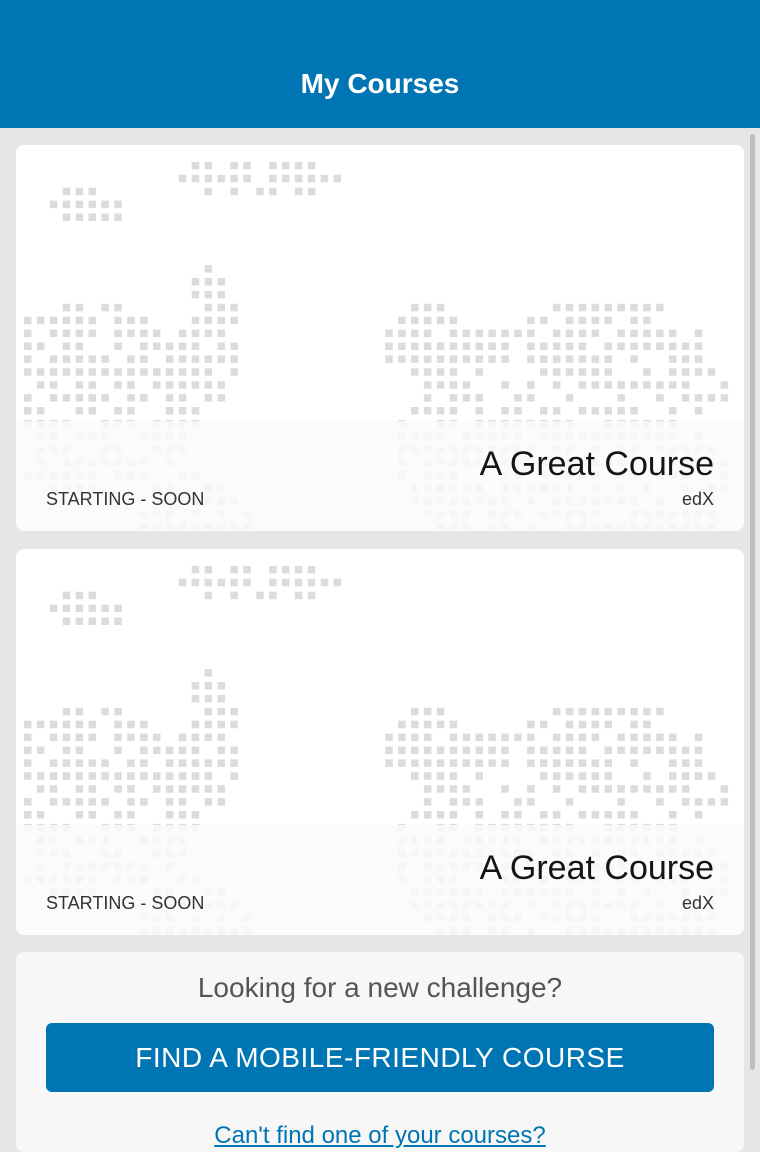  Describe the element at coordinates (380, 987) in the screenshot. I see `find-prompt: Looking for a new challenge?` at that location.